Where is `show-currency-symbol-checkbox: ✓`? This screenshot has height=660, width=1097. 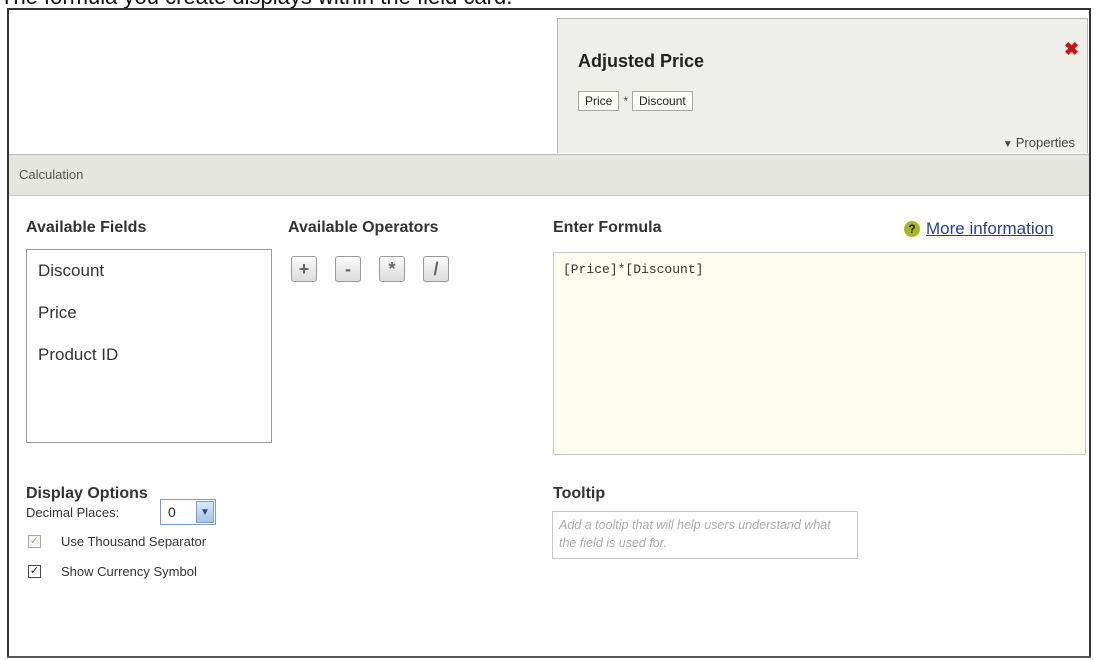 show-currency-symbol-checkbox: ✓ is located at coordinates (34, 571).